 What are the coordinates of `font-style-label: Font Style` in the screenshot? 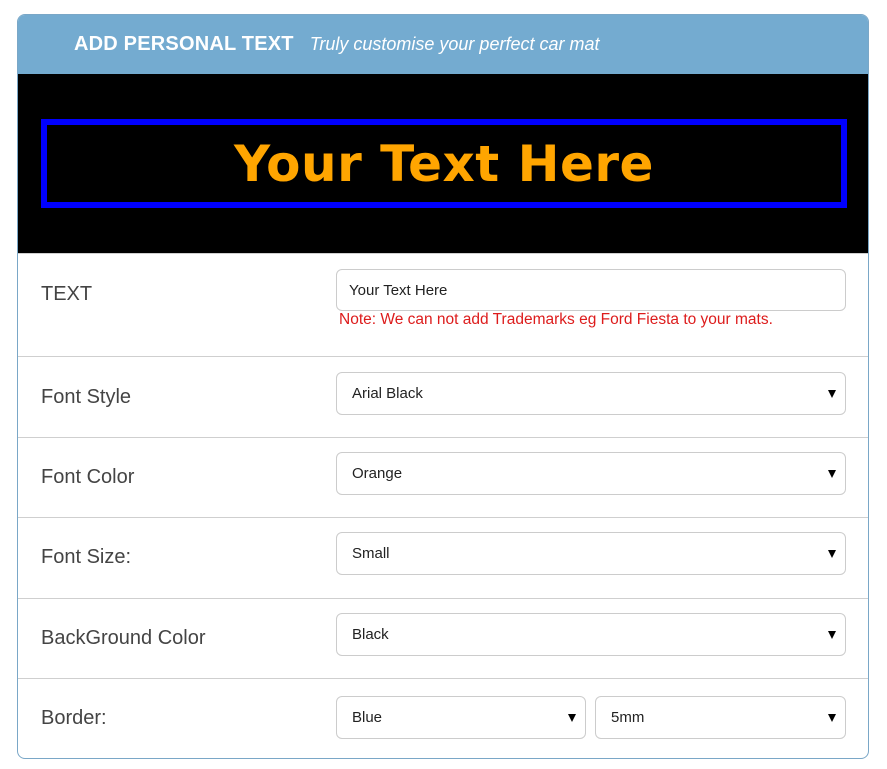 It's located at (86, 397).